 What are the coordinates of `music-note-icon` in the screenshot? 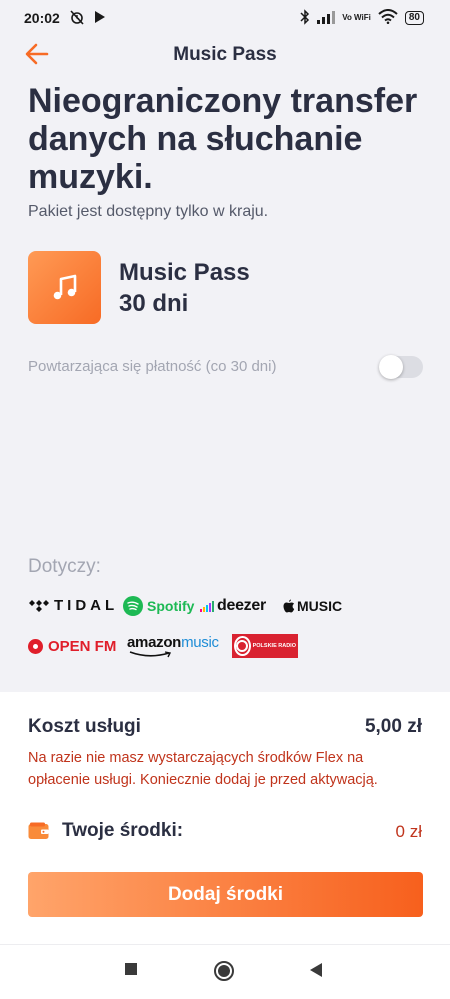 It's located at (64, 286).